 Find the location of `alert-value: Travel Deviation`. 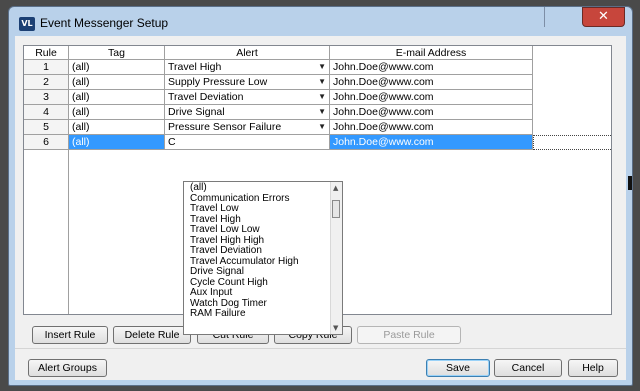

alert-value: Travel Deviation is located at coordinates (206, 97).